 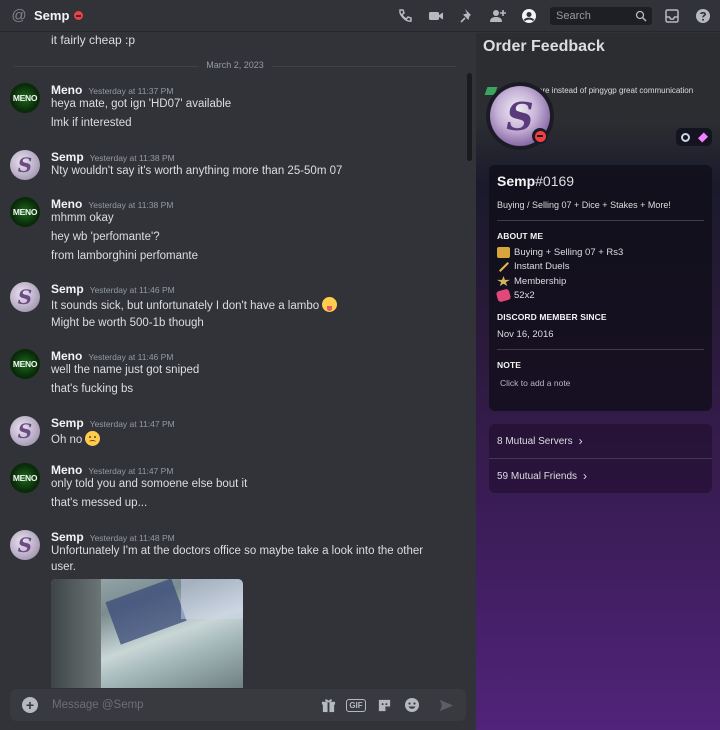 I want to click on member-since-heading: DISCORD MEMBER SINCE, so click(x=552, y=317).